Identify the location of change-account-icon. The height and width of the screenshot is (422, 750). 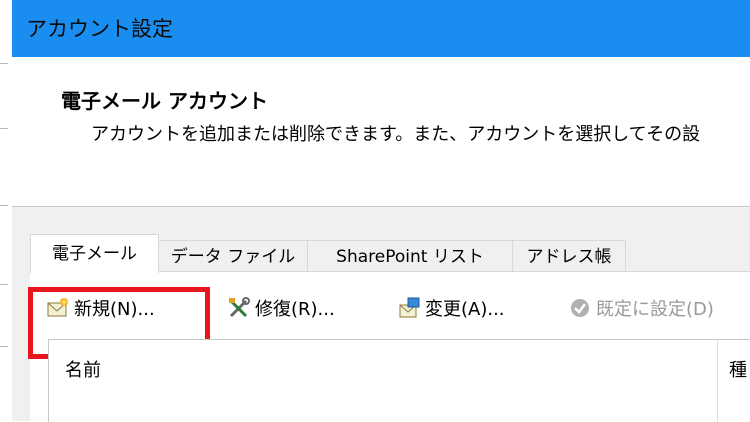
(409, 307).